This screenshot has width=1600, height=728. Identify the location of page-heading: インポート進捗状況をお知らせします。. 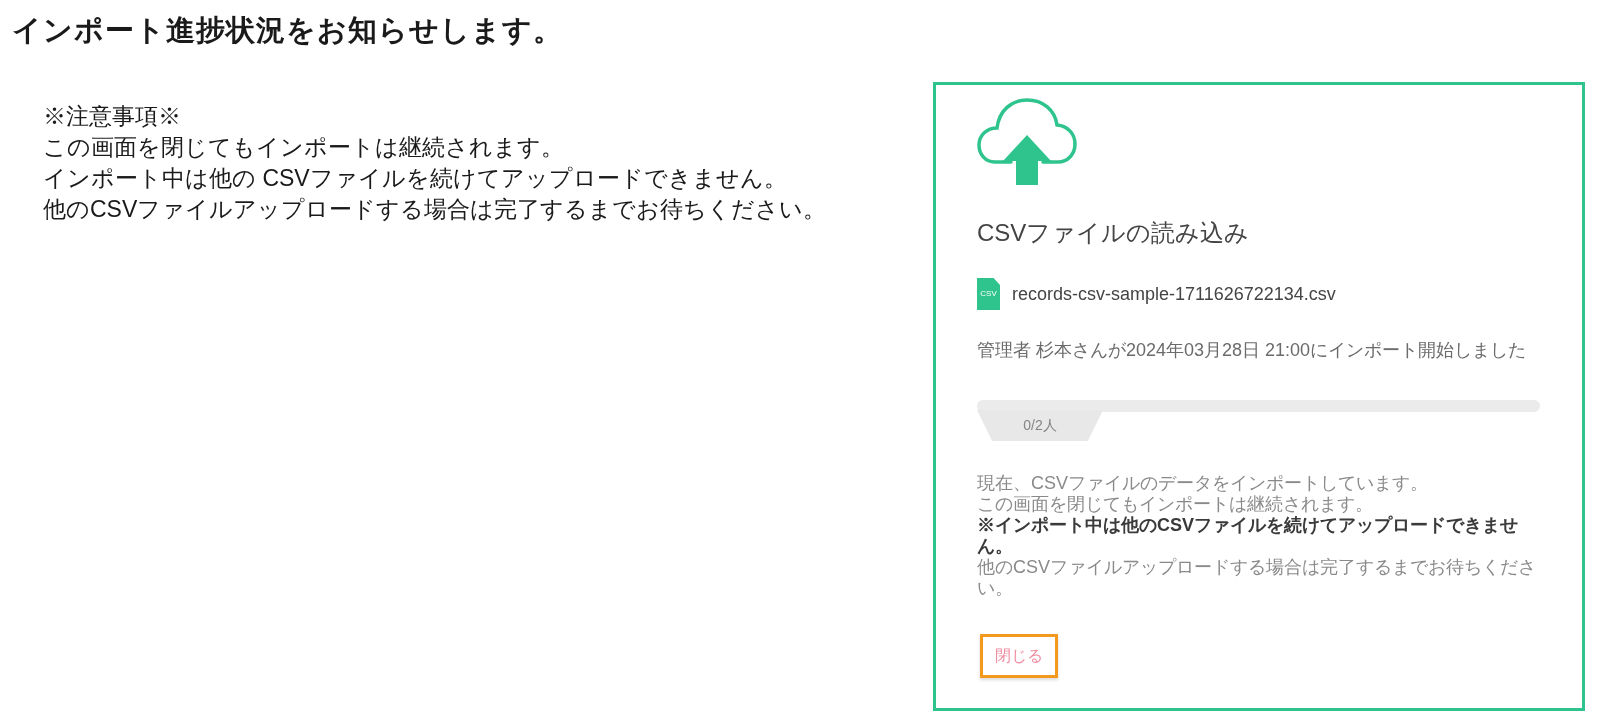
(287, 30).